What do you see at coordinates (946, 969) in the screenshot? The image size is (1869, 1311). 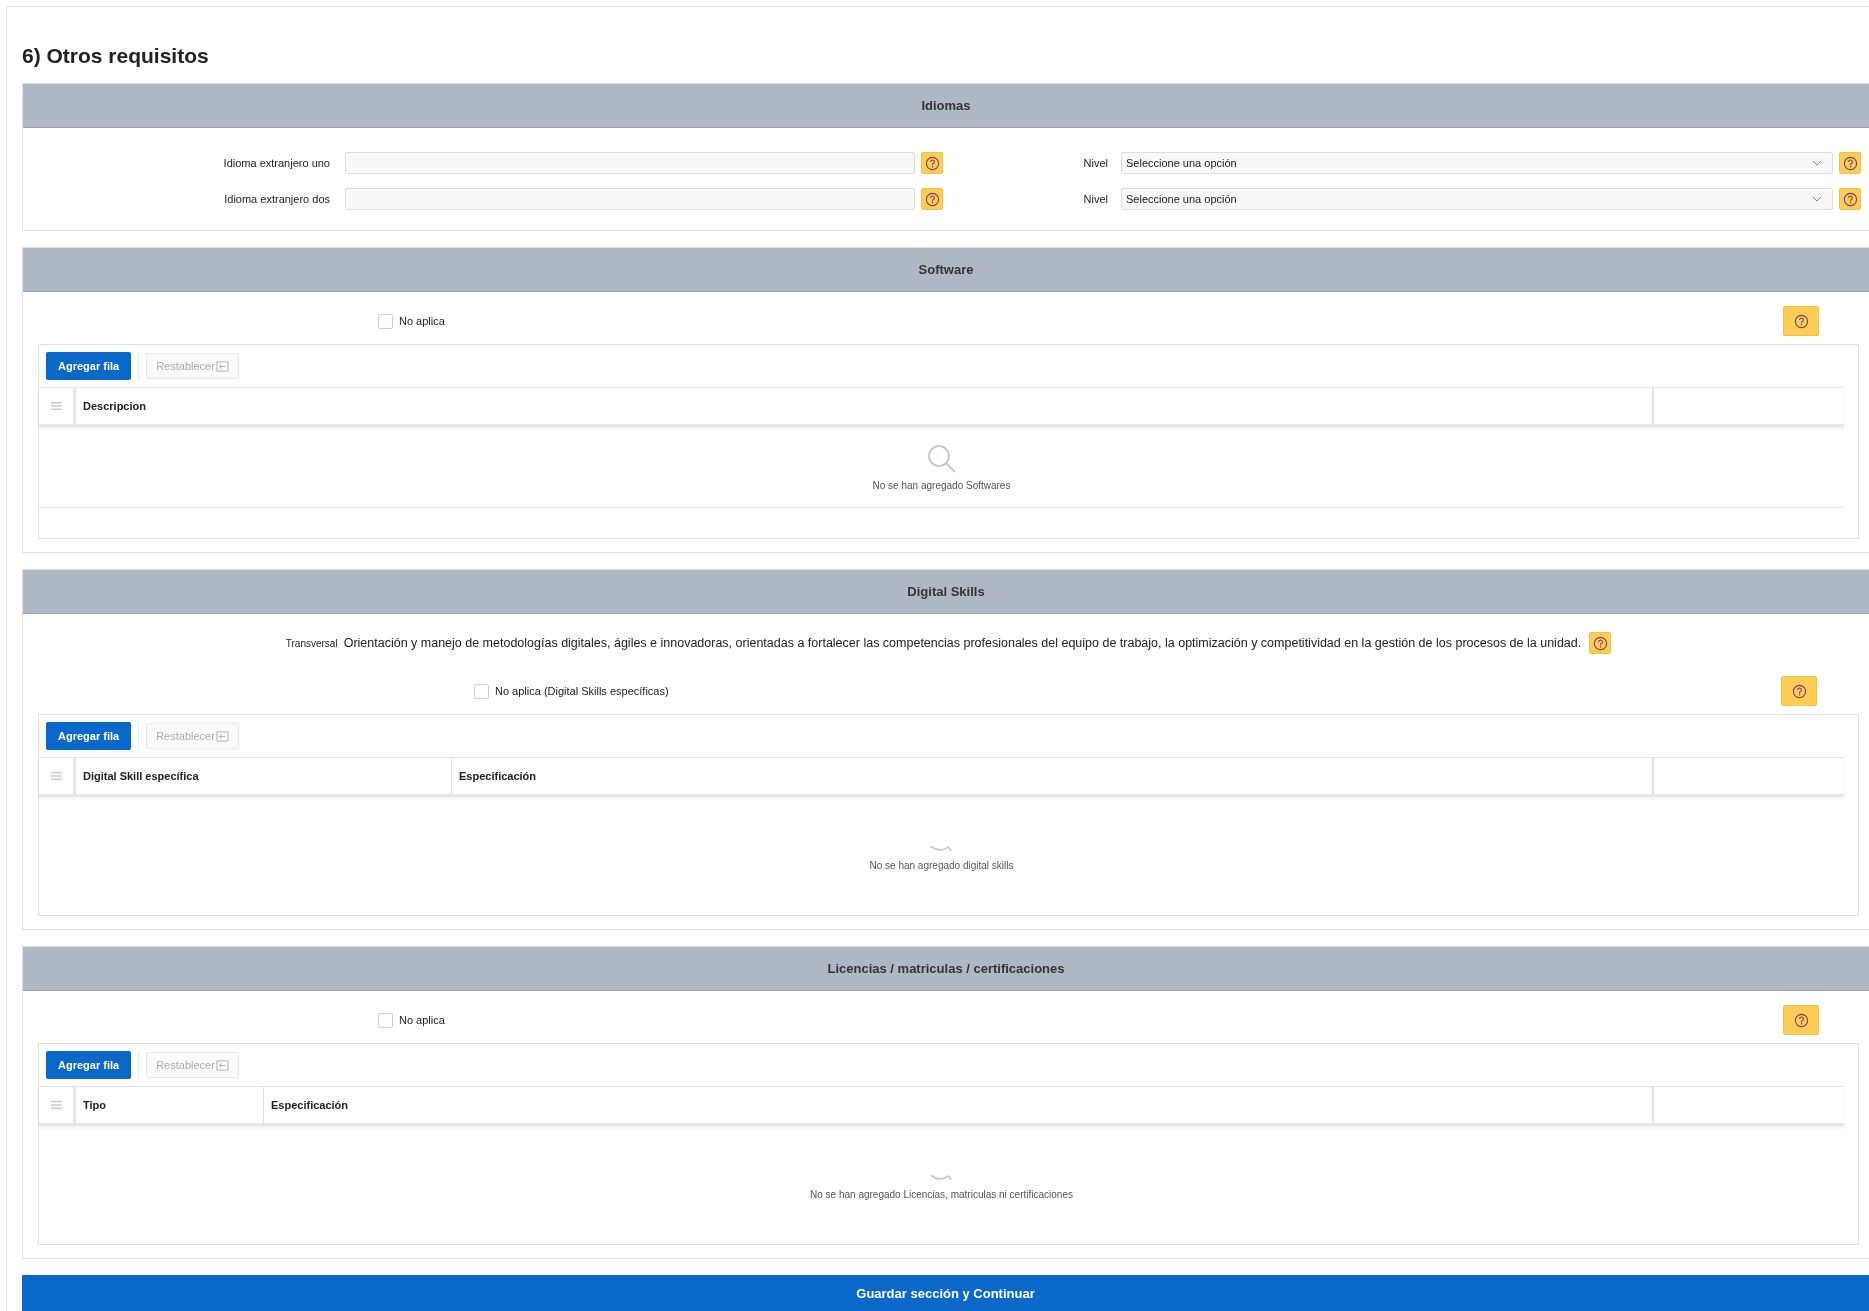 I see `section-header: Licencias / matriculas / certificaciones` at bounding box center [946, 969].